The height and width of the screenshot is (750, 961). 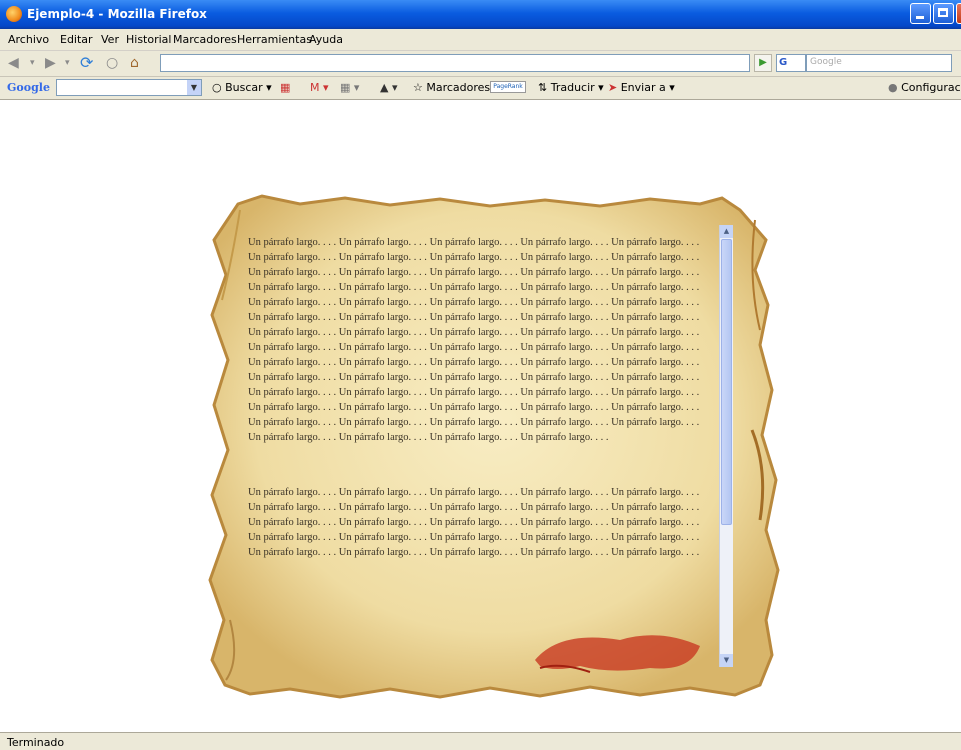 I want to click on gmail-icon: M ▾, so click(x=319, y=87).